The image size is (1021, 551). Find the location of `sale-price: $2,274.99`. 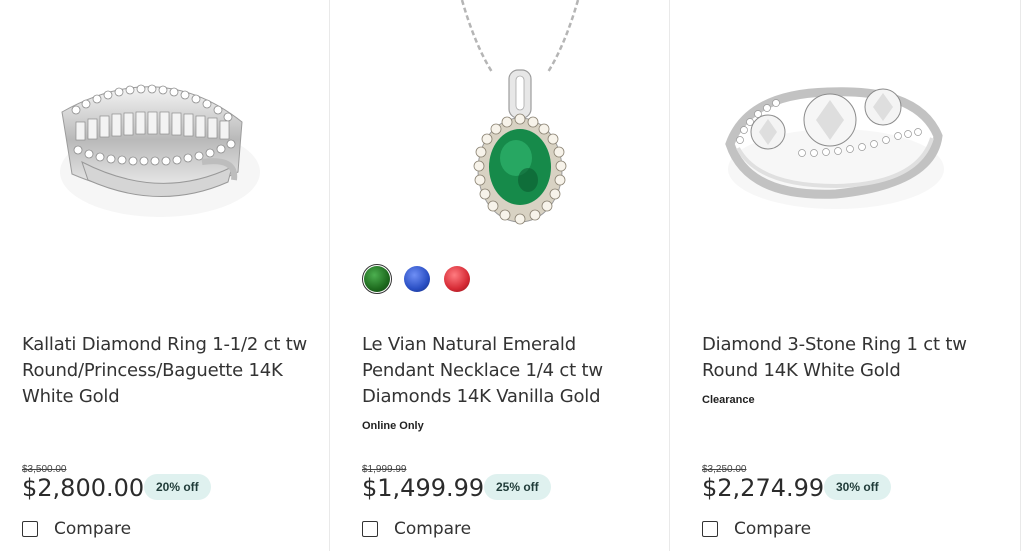

sale-price: $2,274.99 is located at coordinates (763, 488).